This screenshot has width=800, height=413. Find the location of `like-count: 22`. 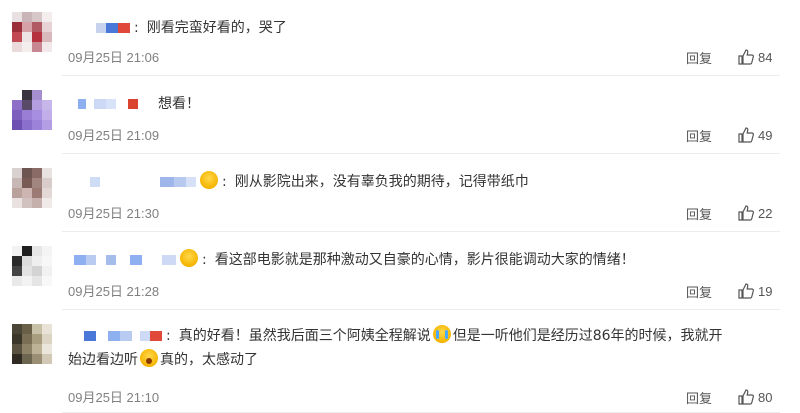

like-count: 22 is located at coordinates (765, 213).